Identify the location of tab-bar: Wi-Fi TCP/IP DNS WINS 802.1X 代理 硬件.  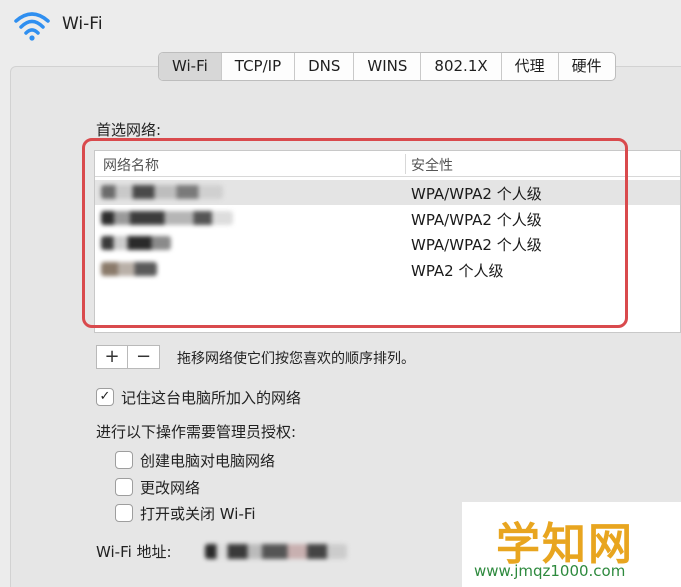
(387, 66).